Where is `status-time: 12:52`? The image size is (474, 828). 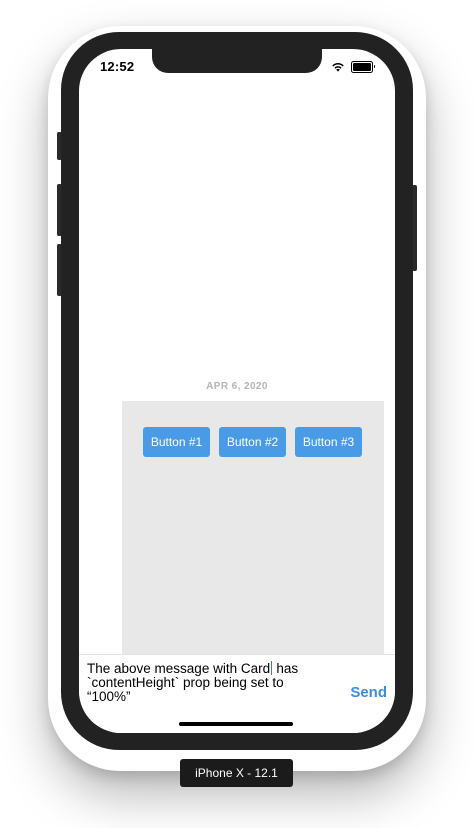
status-time: 12:52 is located at coordinates (117, 66).